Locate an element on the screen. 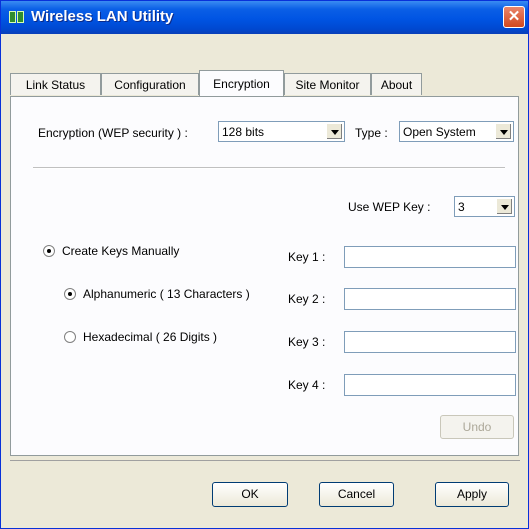 The height and width of the screenshot is (529, 529). tab-site-monitor: Site Monitor is located at coordinates (327, 84).